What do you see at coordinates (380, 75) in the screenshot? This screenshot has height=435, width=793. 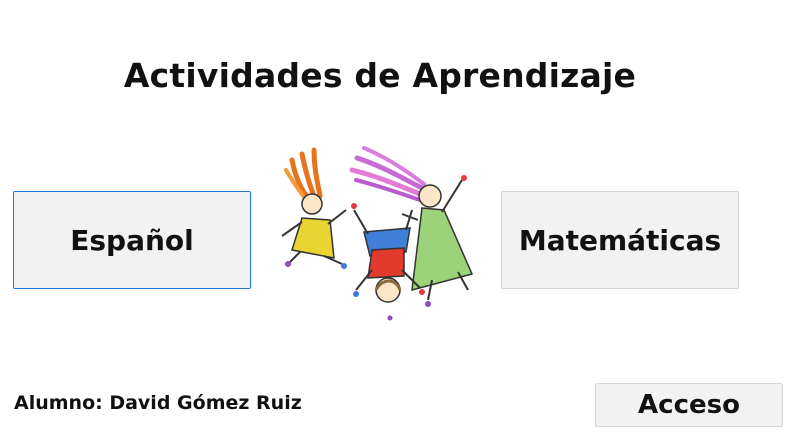 I see `page-title: Actividades de Aprendizaje` at bounding box center [380, 75].